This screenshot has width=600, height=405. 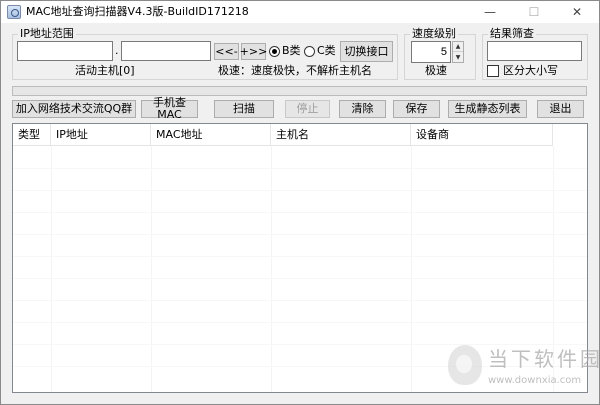 What do you see at coordinates (300, 12) in the screenshot?
I see `title-bar: MAC地址查询扫描器V4.3版-BuildID171218 — ☐ ✕` at bounding box center [300, 12].